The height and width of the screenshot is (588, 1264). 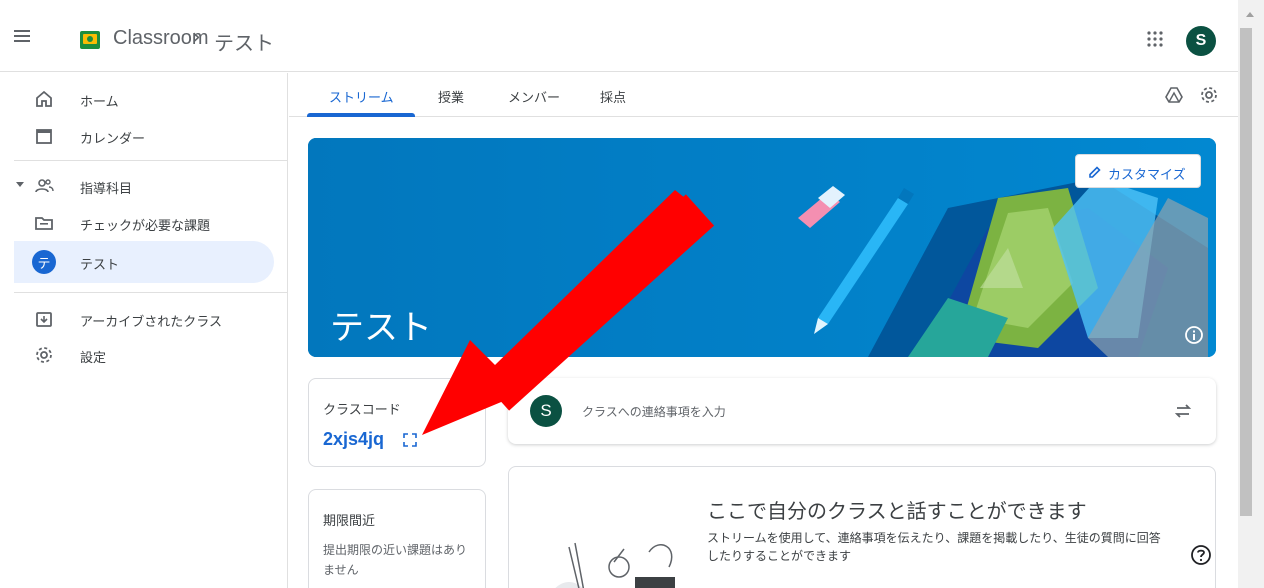 What do you see at coordinates (361, 115) in the screenshot?
I see `tab-active-indicator` at bounding box center [361, 115].